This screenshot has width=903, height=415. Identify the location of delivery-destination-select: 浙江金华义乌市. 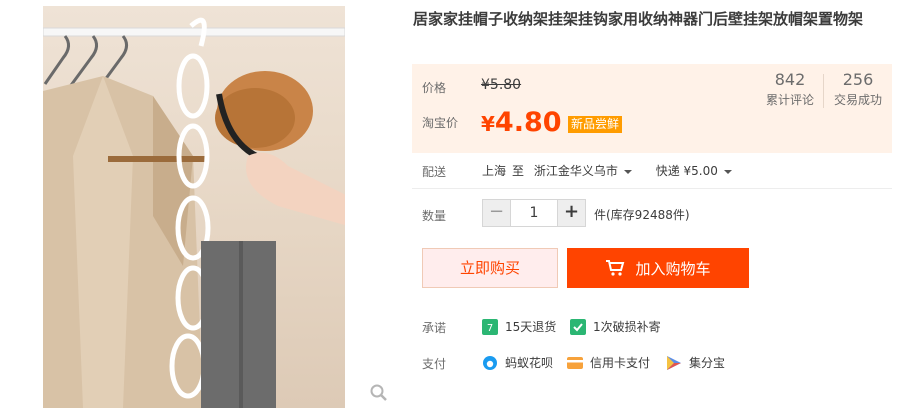
(590, 171).